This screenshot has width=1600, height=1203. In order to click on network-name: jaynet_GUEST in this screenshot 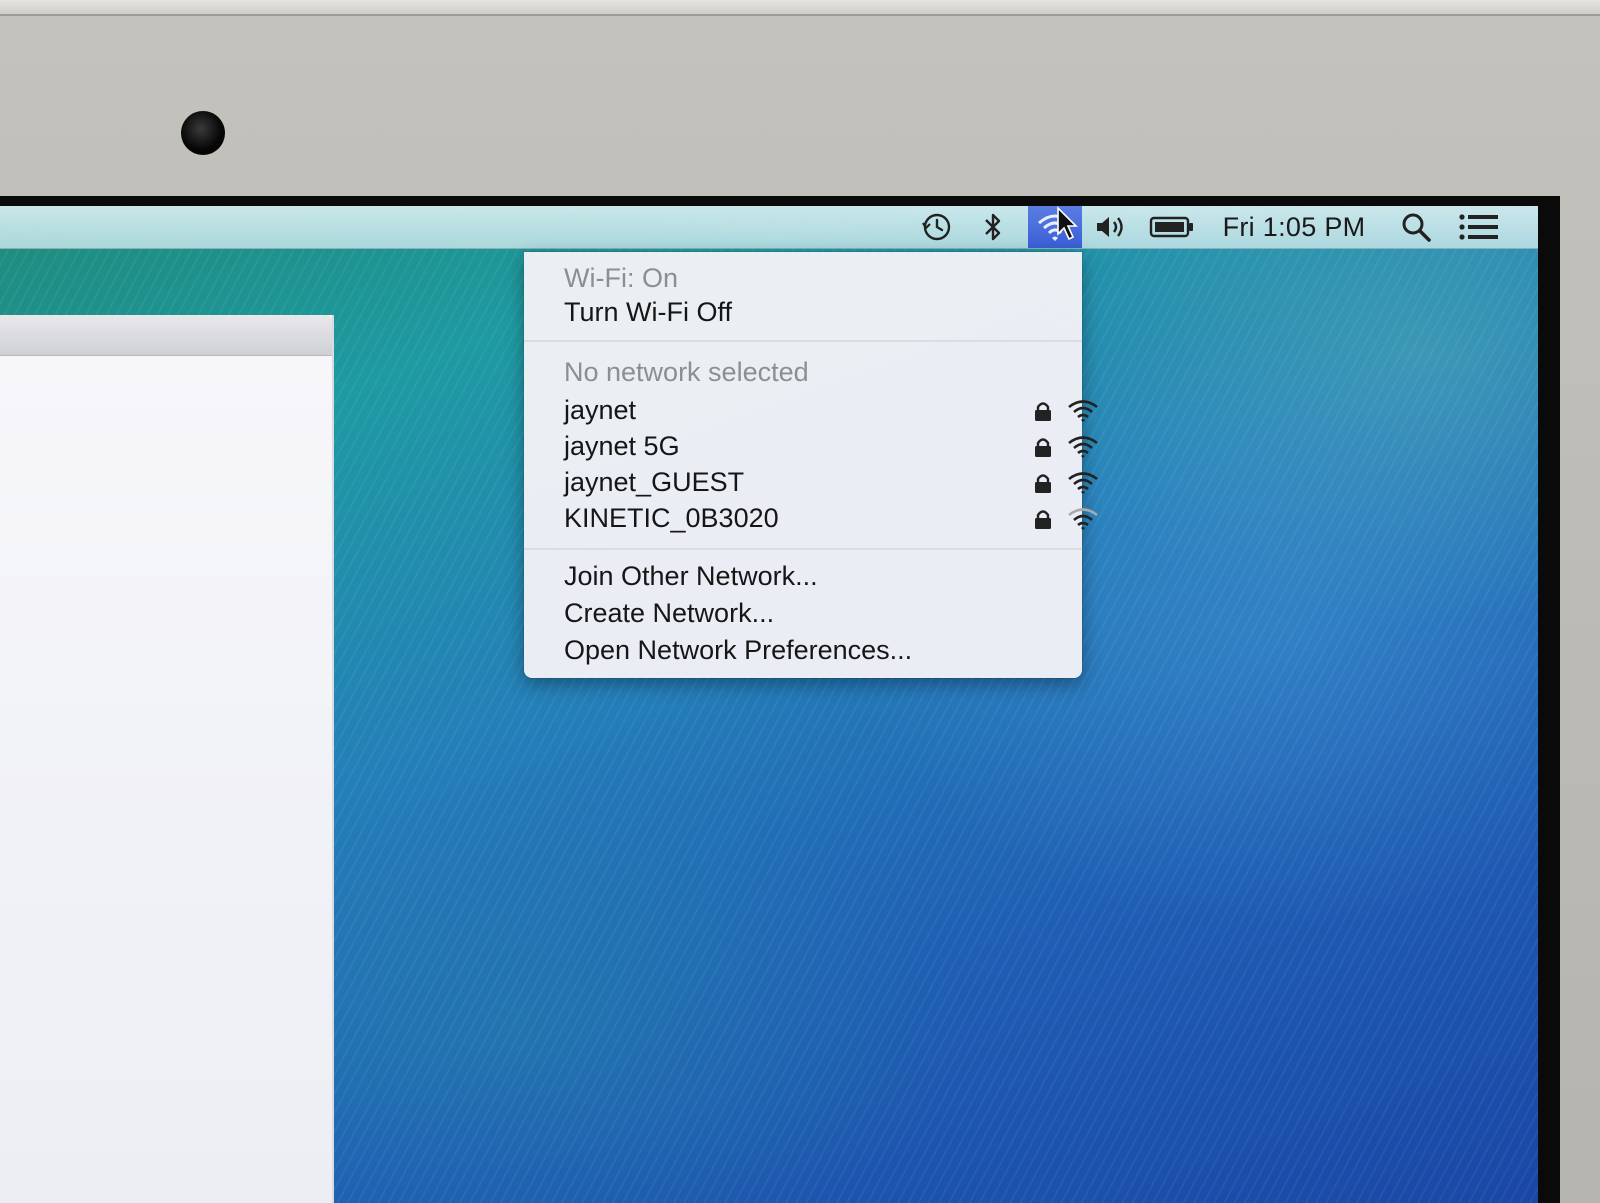, I will do `click(654, 482)`.